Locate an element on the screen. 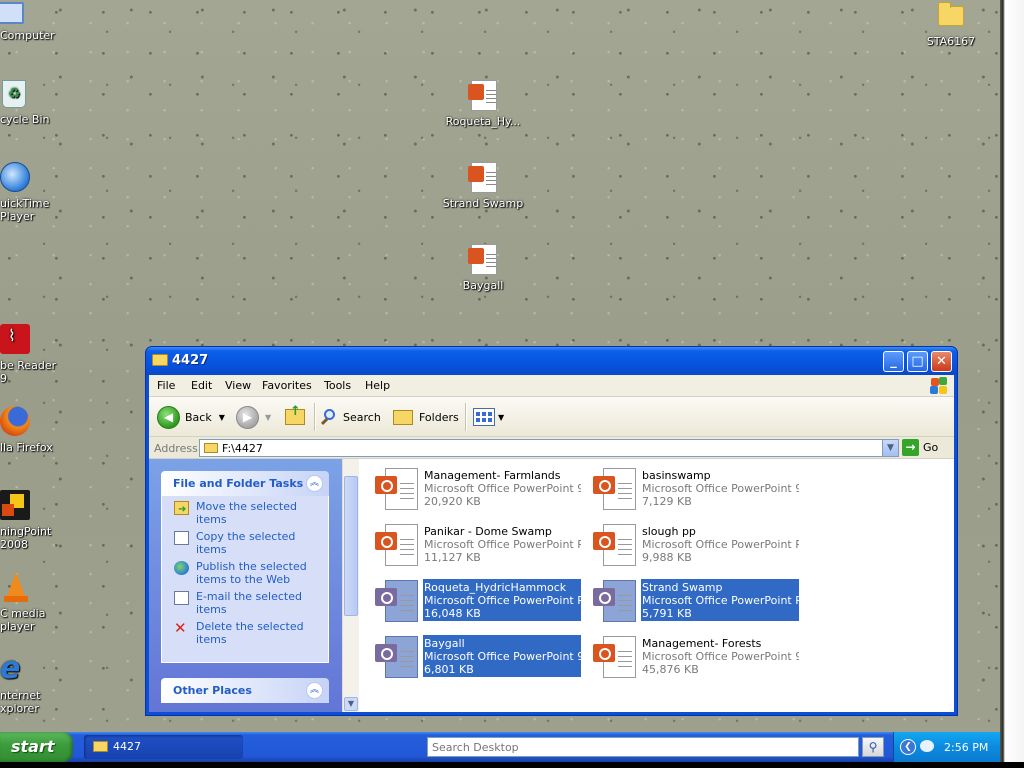 This screenshot has width=1024, height=768. file-name: Management- Farmlands is located at coordinates (492, 475).